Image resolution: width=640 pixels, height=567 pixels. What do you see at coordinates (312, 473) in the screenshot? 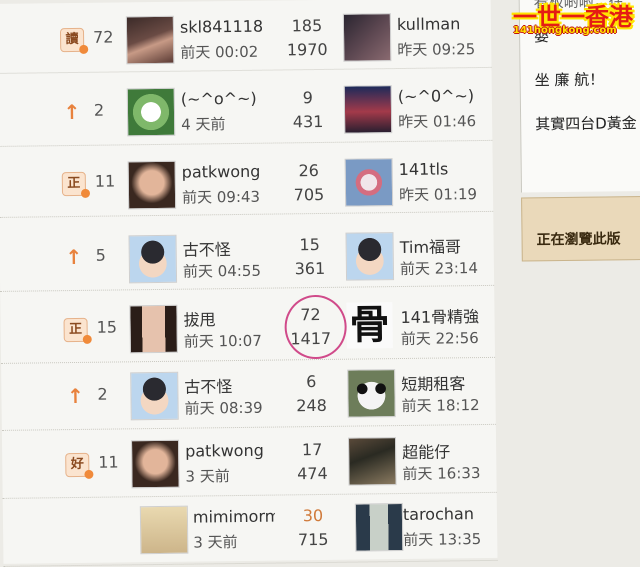
I see `view-count: 474` at bounding box center [312, 473].